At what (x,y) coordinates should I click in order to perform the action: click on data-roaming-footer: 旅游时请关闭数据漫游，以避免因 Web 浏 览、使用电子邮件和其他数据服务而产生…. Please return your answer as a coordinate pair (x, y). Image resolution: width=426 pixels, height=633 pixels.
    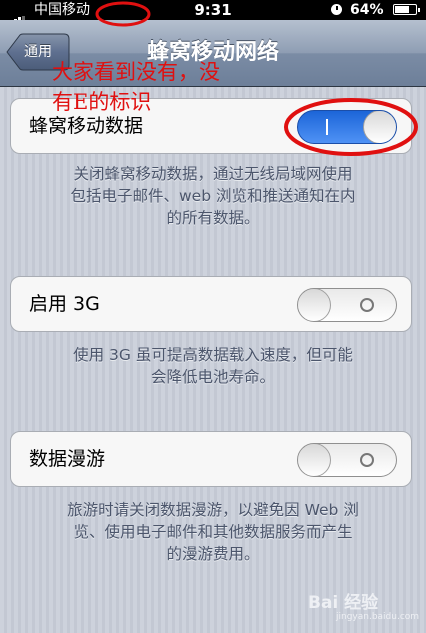
    Looking at the image, I should click on (213, 532).